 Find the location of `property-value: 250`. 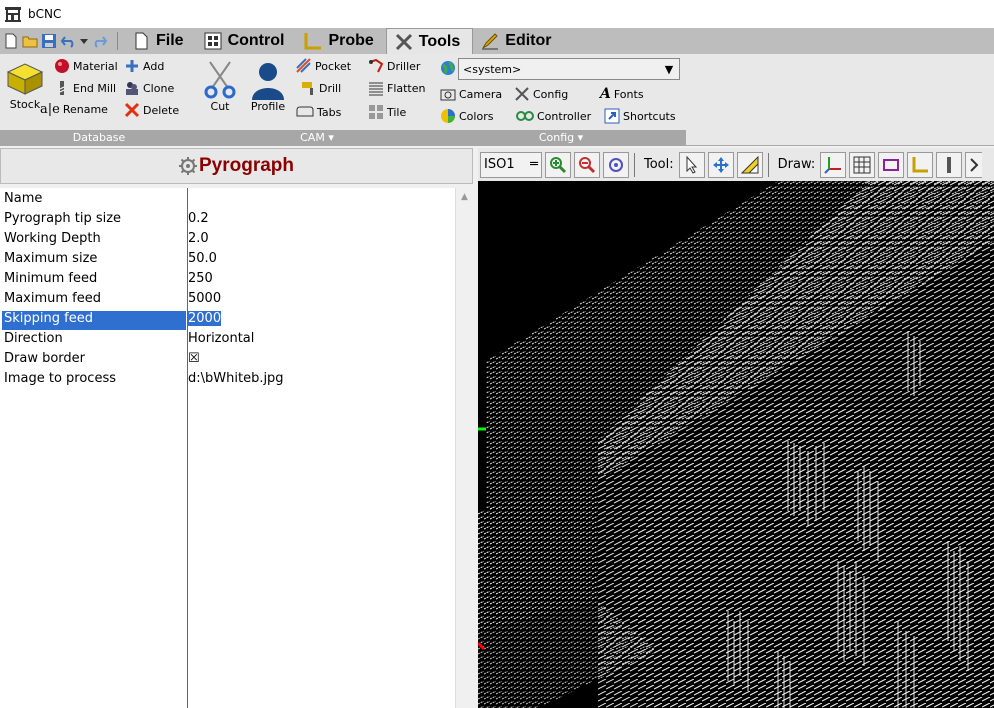

property-value: 250 is located at coordinates (319, 280).